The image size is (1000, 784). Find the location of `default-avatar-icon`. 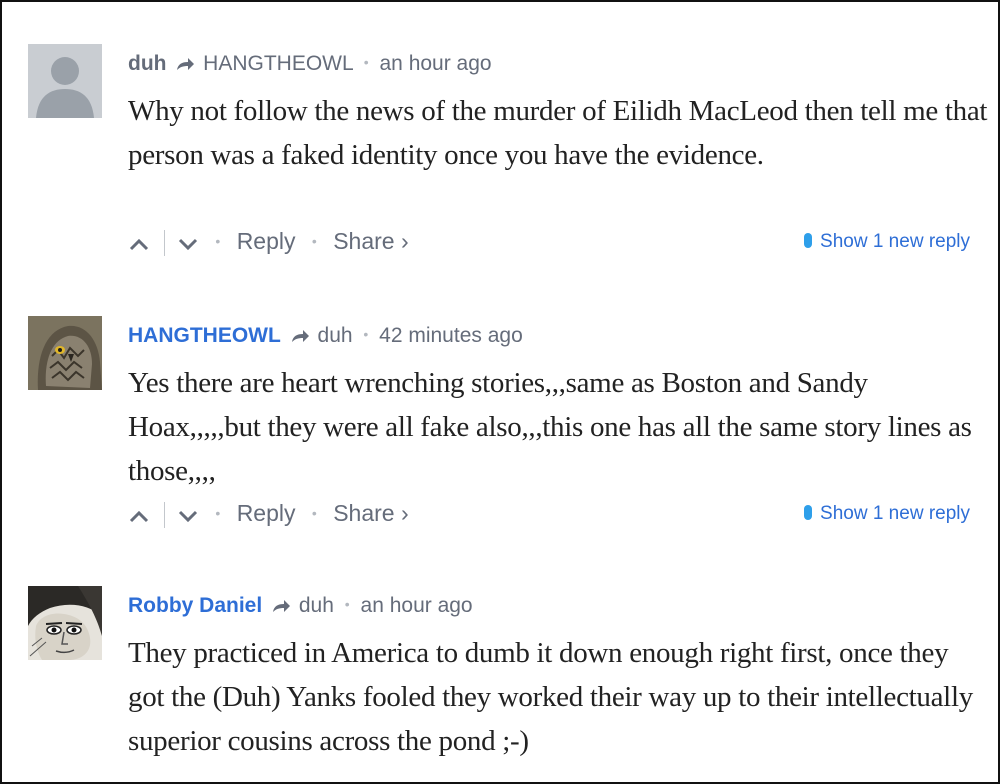

default-avatar-icon is located at coordinates (65, 81).